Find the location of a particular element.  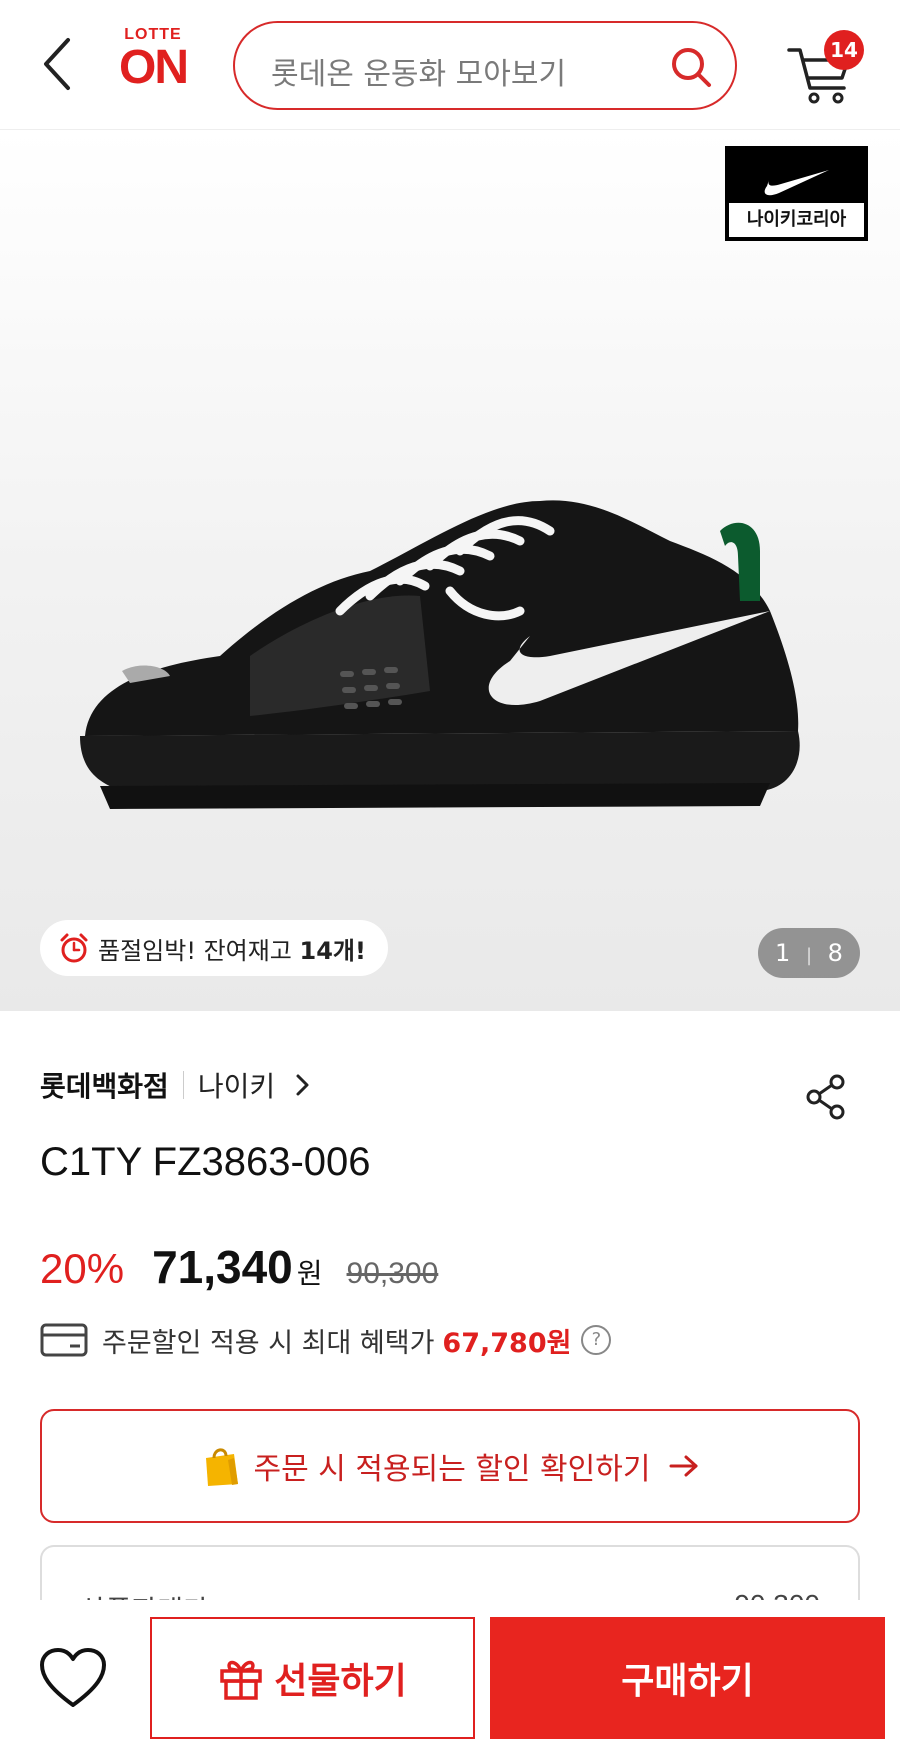

stock-notice-text: 품절임박! 잔여재고 14개! is located at coordinates (232, 948).